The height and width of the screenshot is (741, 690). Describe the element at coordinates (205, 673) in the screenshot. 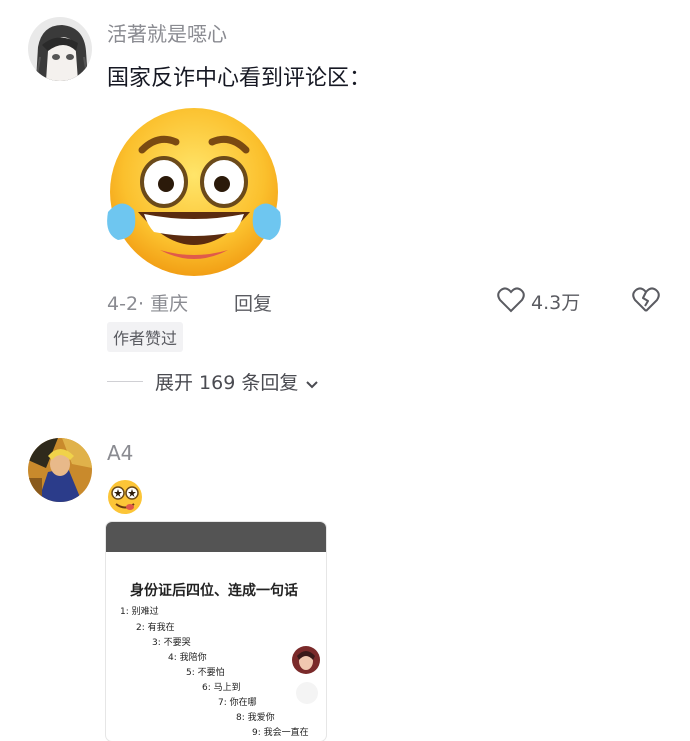

I see `list-item: 5: 不要怕` at that location.